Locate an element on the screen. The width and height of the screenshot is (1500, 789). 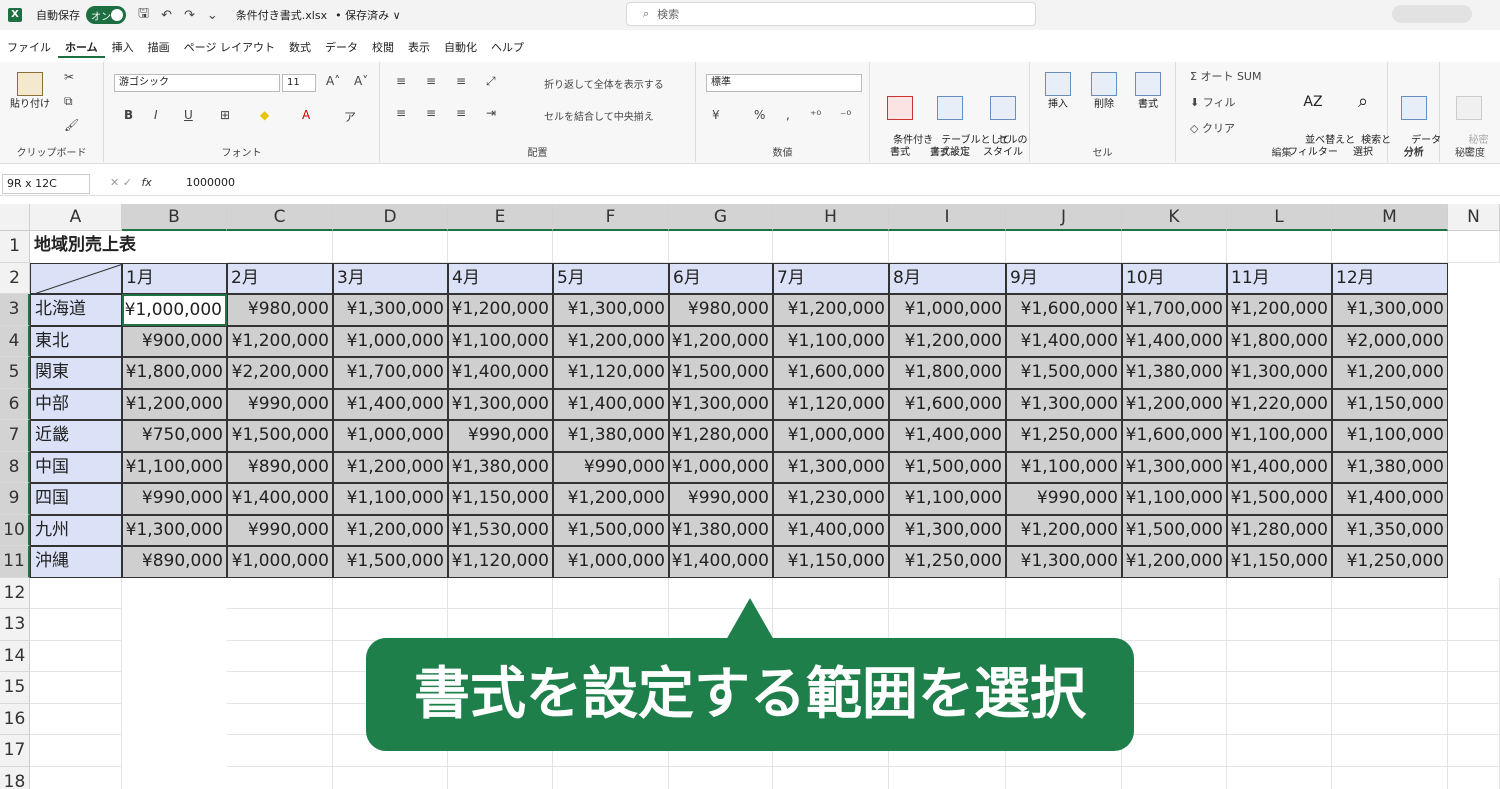
tab-help: ヘルプ is located at coordinates (507, 48).